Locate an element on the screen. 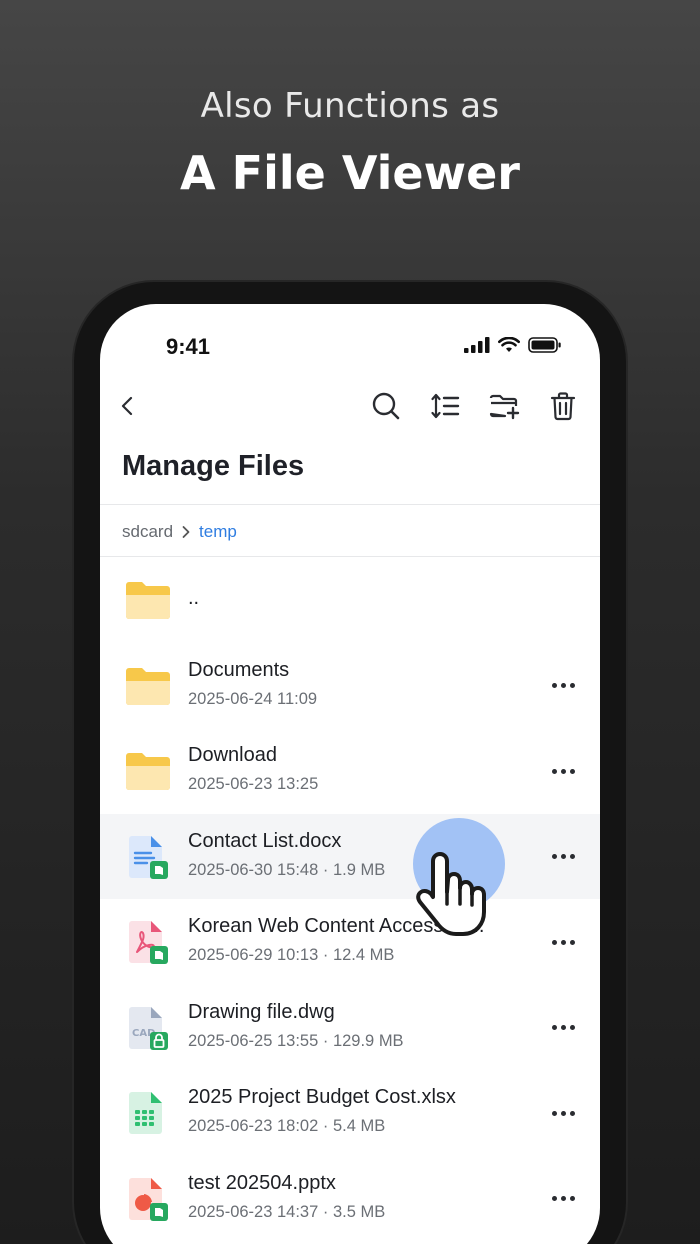 Image resolution: width=700 pixels, height=1244 pixels. chevron-right-icon is located at coordinates (186, 532).